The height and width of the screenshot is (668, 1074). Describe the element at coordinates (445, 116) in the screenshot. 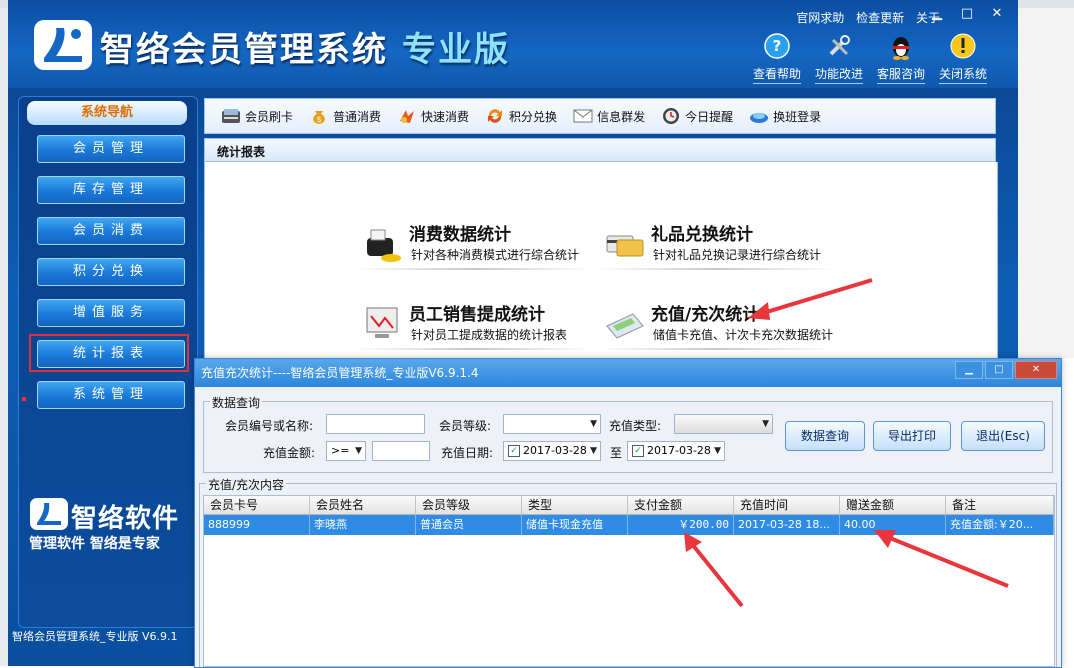

I see `toolbar-label: 快速消费` at that location.